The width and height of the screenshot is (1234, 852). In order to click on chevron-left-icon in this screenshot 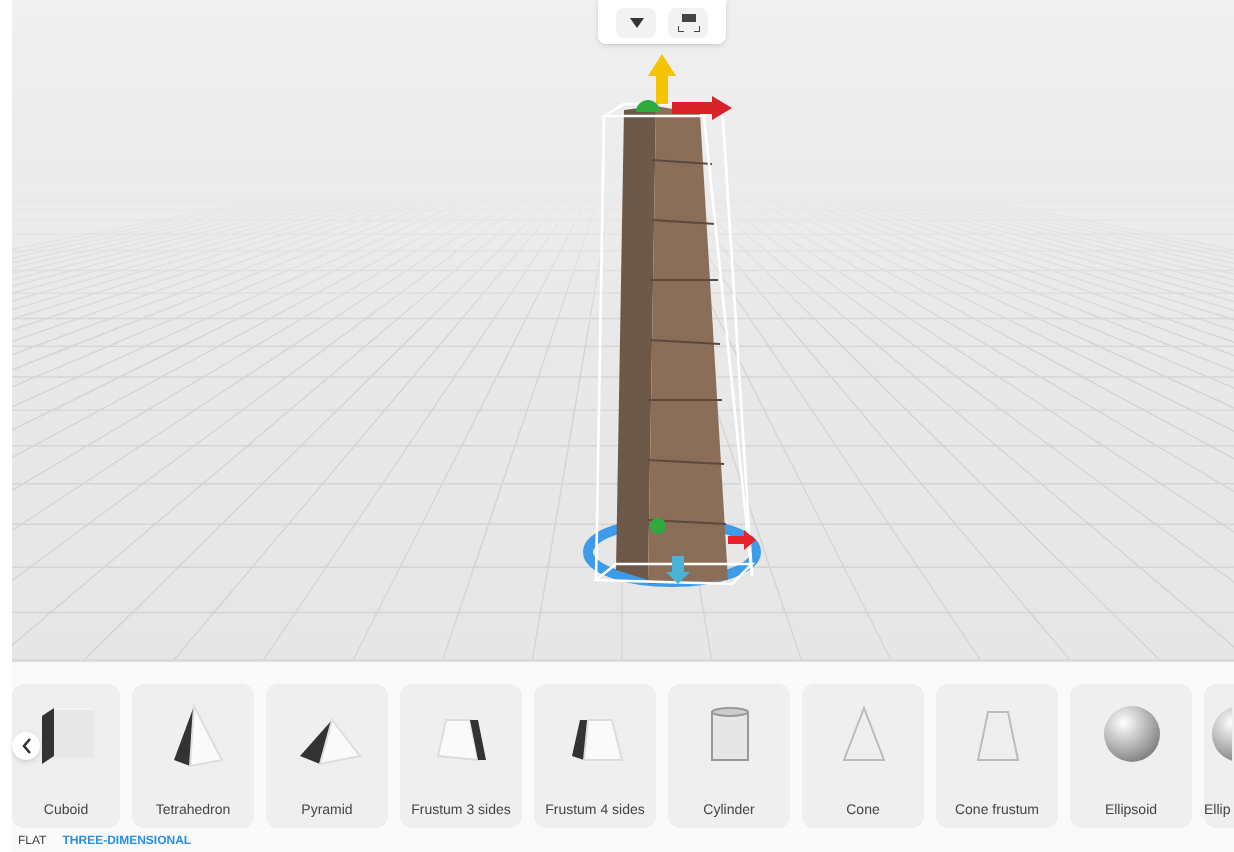, I will do `click(26, 746)`.